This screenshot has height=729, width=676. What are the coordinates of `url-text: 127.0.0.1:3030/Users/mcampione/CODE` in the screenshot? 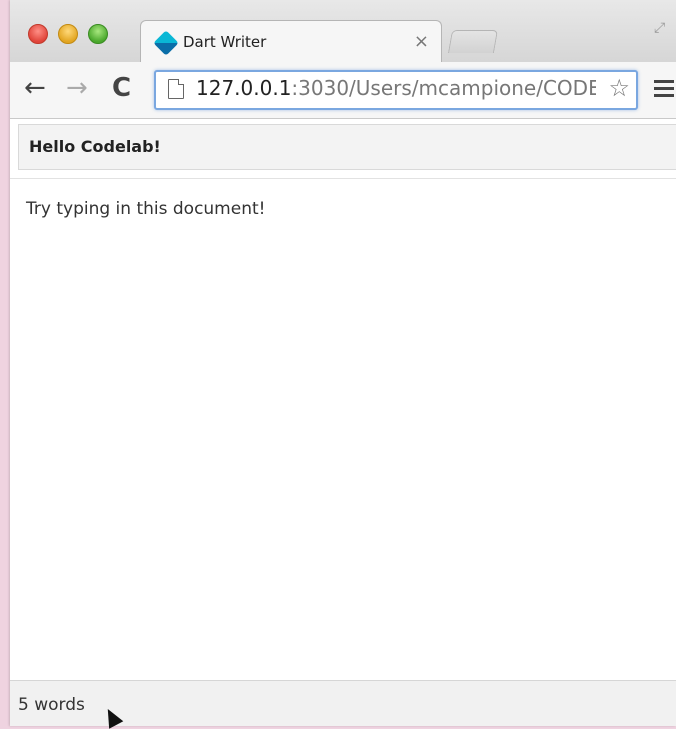 It's located at (396, 88).